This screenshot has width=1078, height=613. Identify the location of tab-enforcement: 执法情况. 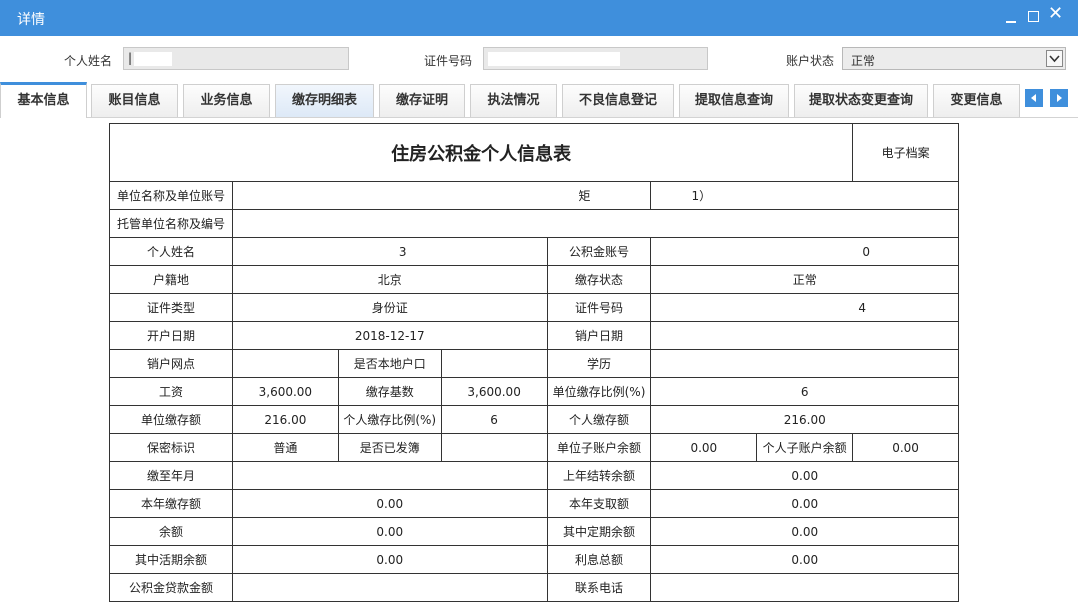
(513, 100).